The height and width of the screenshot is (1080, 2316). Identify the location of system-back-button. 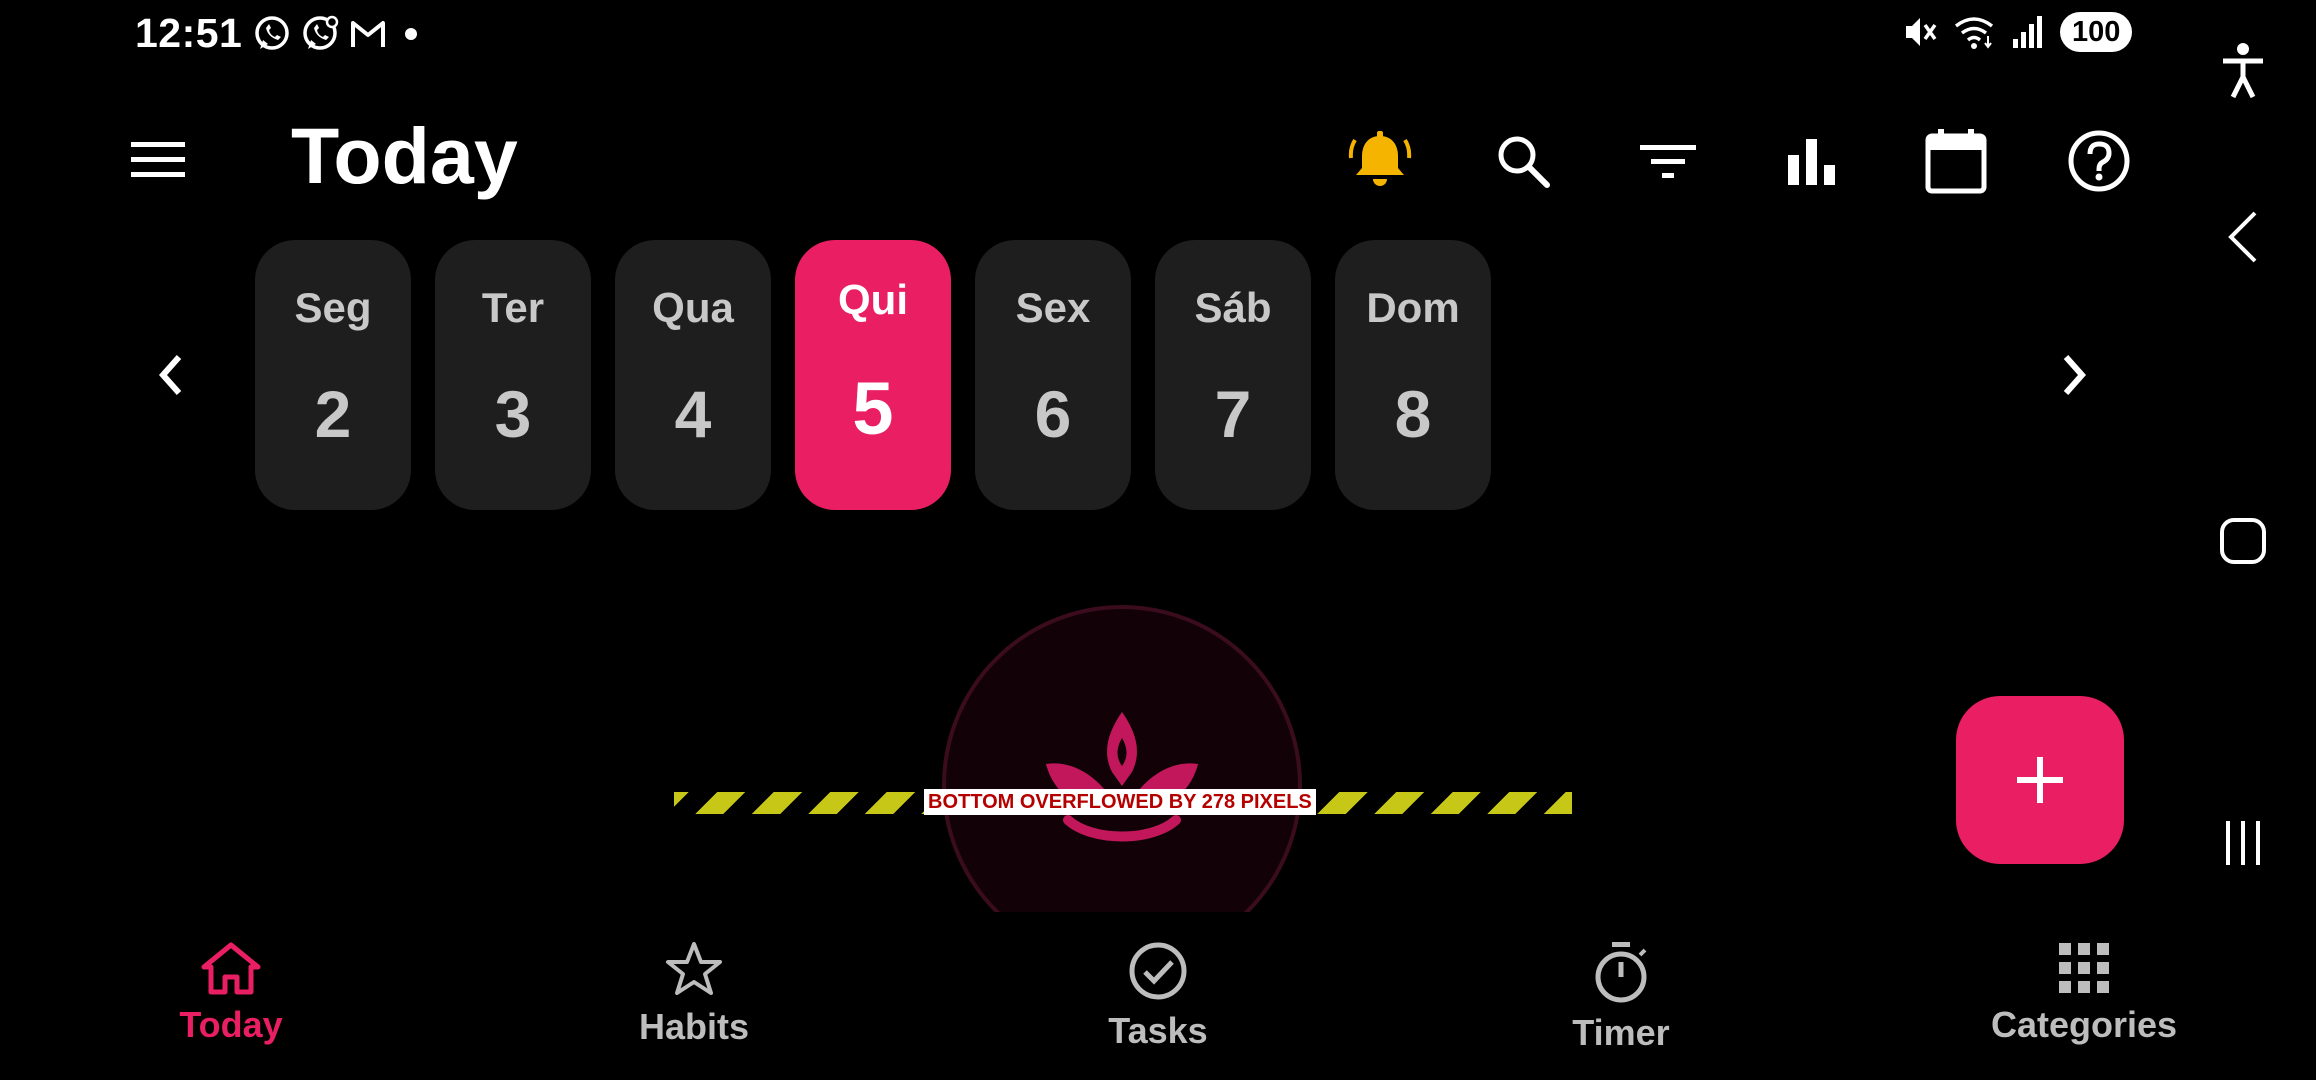
(2243, 237).